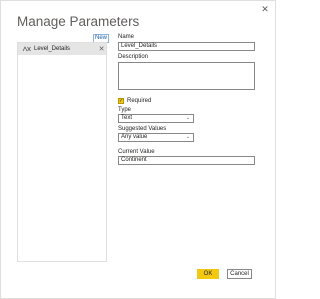 This screenshot has width=320, height=299. I want to click on type-select-value: Text, so click(127, 118).